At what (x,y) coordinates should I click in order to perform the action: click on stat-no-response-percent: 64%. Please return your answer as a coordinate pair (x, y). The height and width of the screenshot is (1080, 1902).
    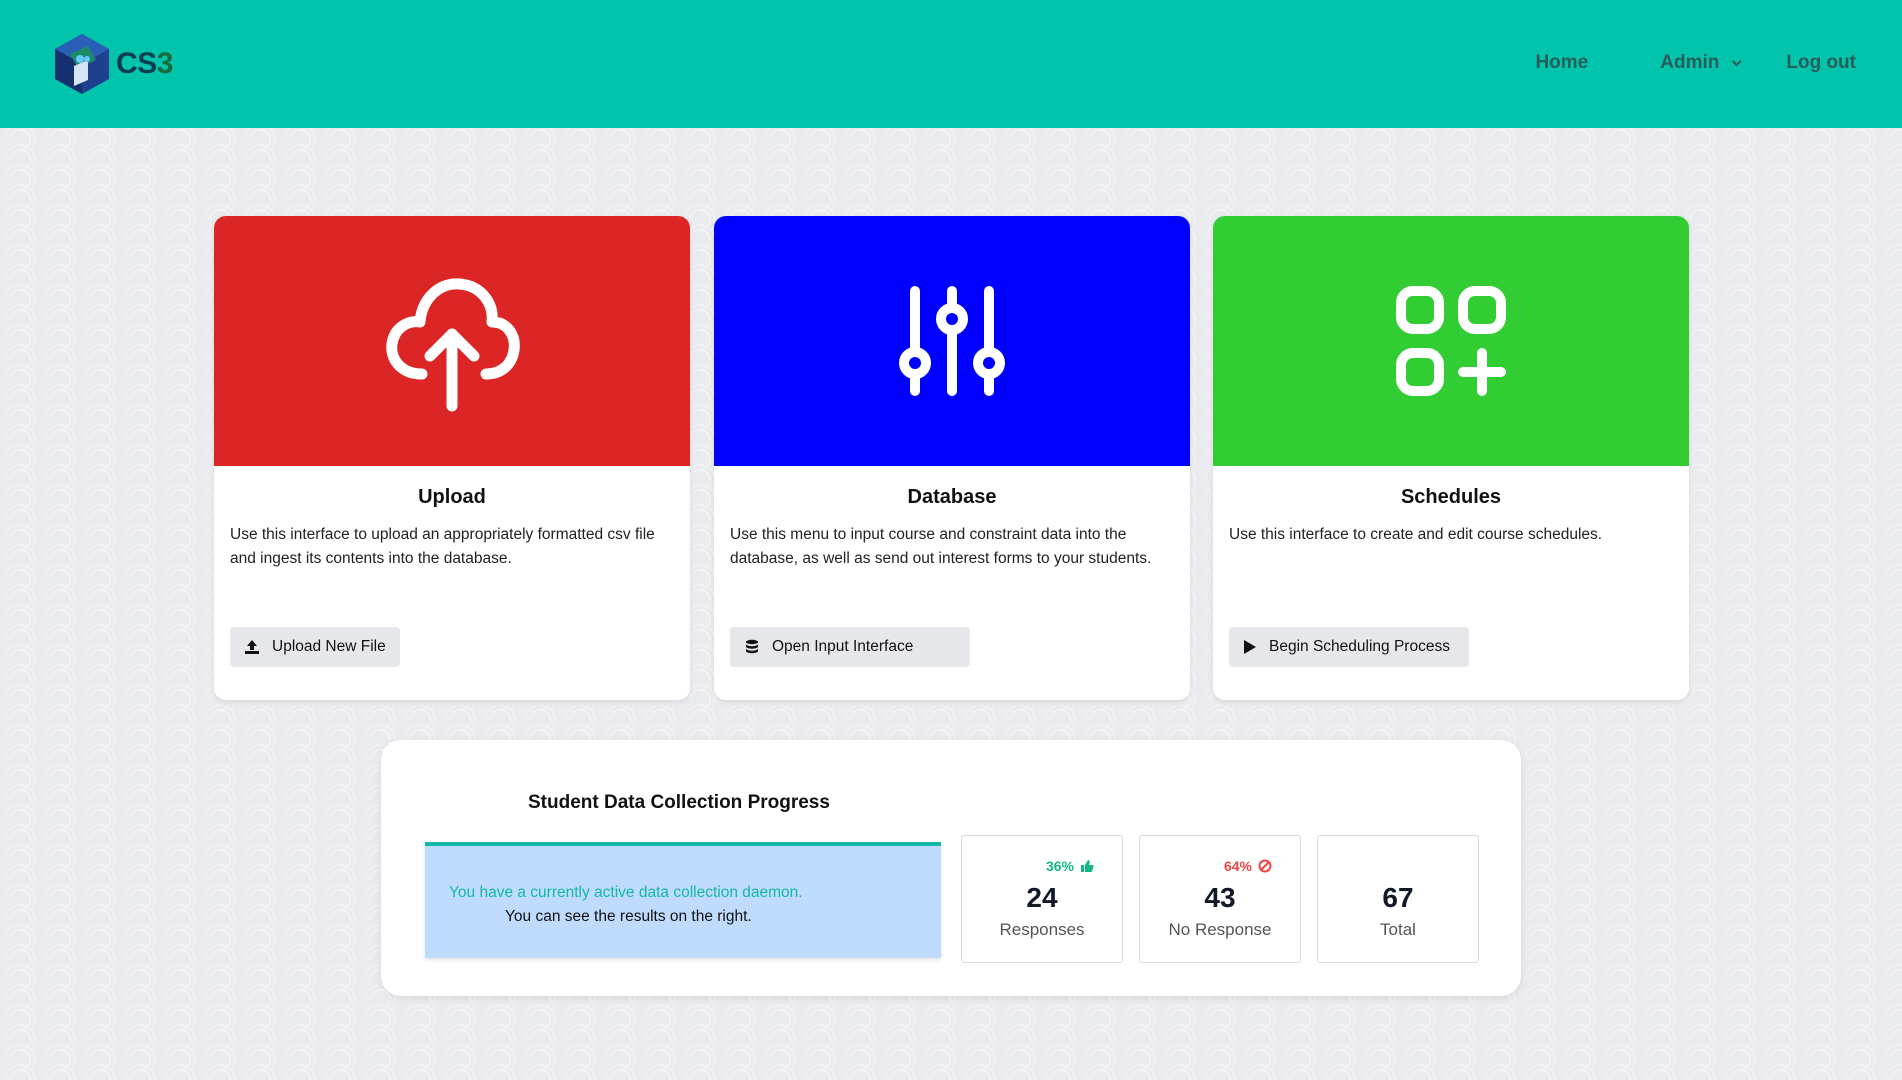
    Looking at the image, I should click on (1248, 866).